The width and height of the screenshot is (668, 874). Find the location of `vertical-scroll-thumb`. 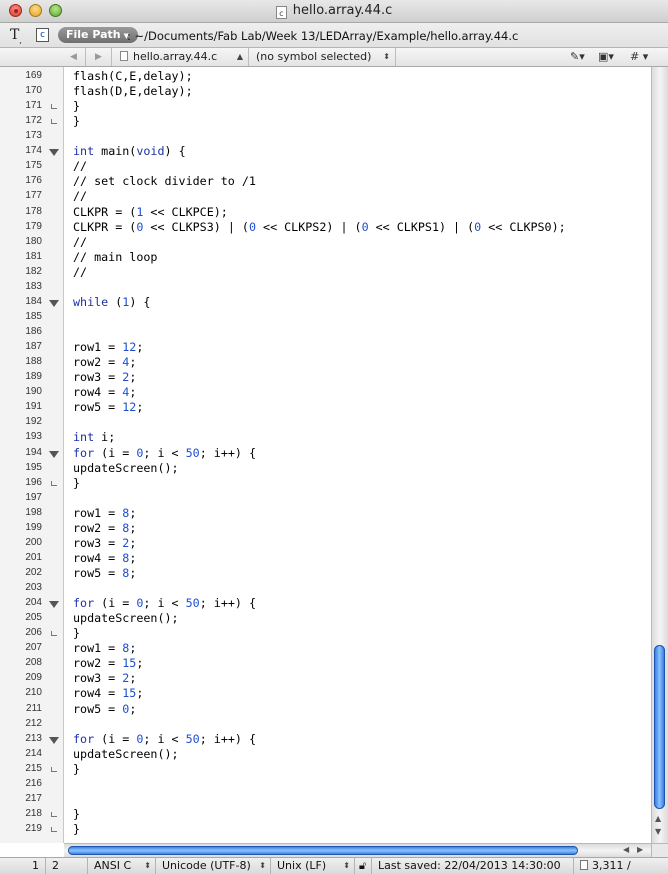

vertical-scroll-thumb is located at coordinates (659, 727).